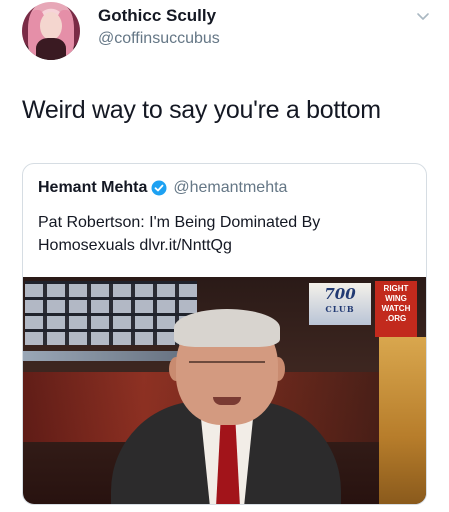 The height and width of the screenshot is (512, 449). What do you see at coordinates (227, 369) in the screenshot?
I see `person-glasses` at bounding box center [227, 369].